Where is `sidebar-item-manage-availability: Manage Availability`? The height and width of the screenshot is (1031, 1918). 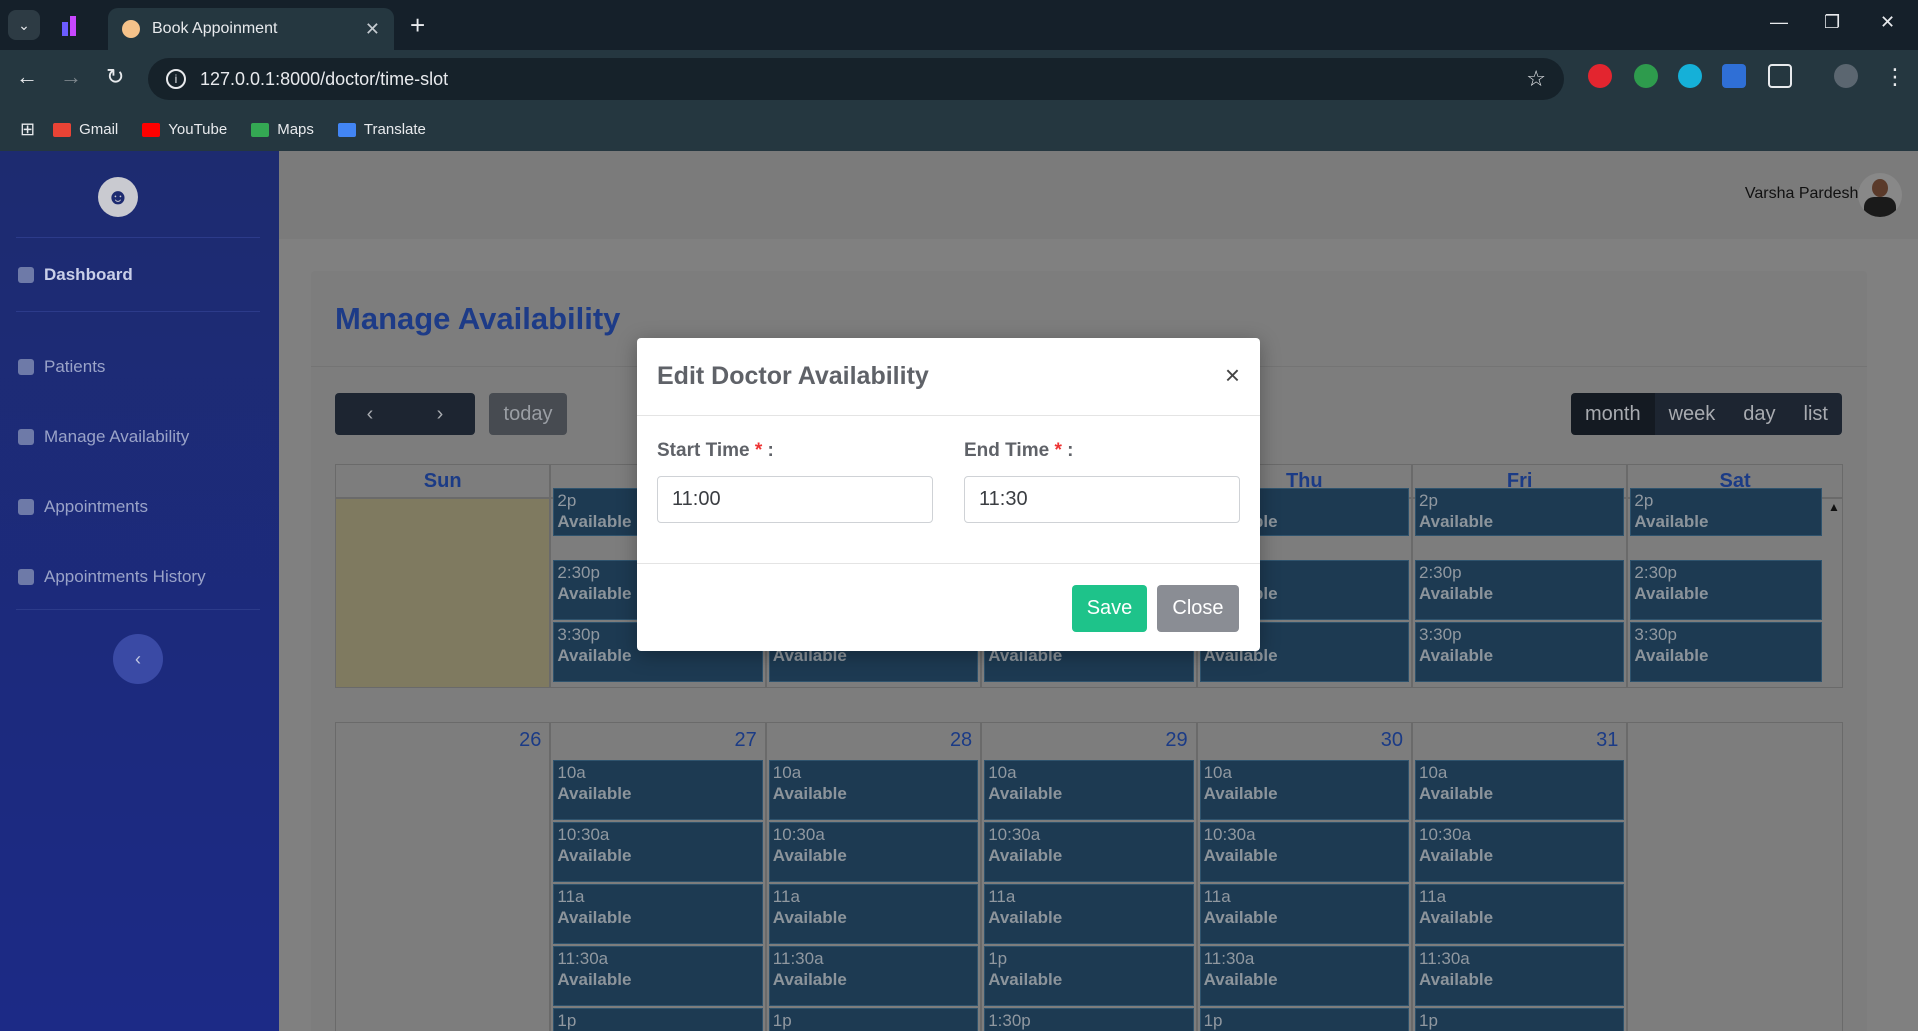
sidebar-item-manage-availability: Manage Availability is located at coordinates (103, 437).